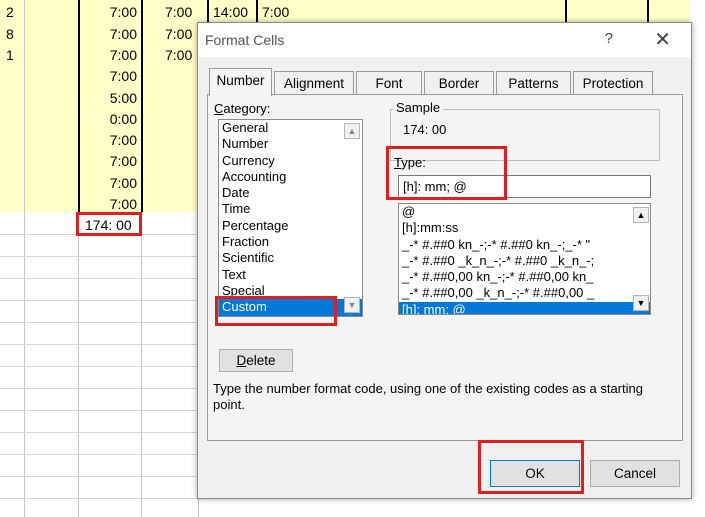  What do you see at coordinates (418, 107) in the screenshot?
I see `sample-label: Sample` at bounding box center [418, 107].